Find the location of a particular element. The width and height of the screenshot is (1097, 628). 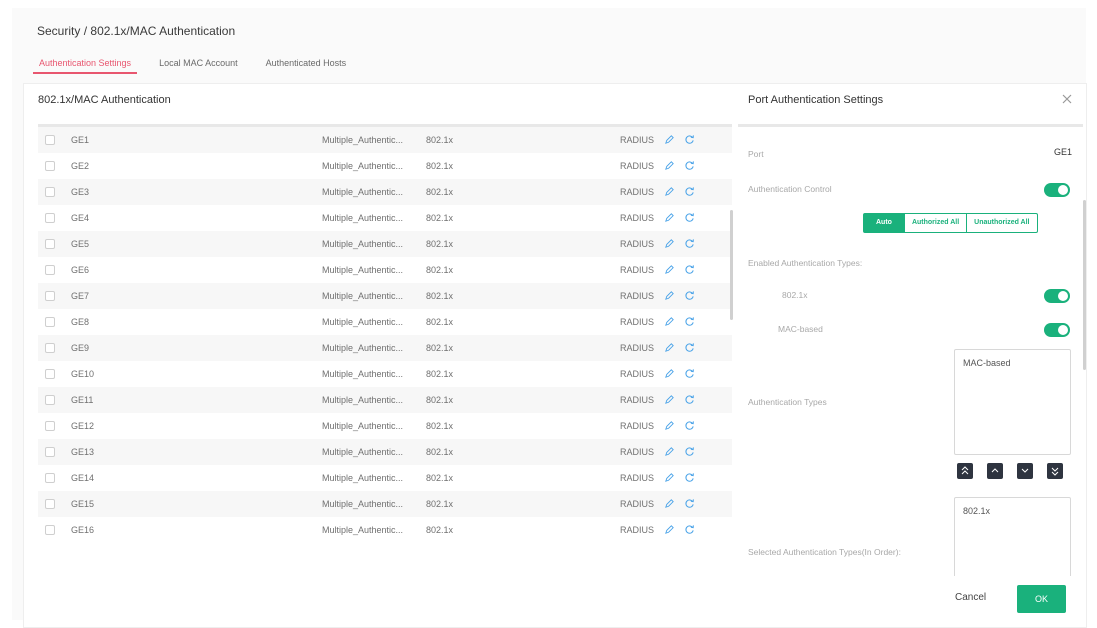

table-row: GE5 Multiple_Authentic... 802.1x RADIUS is located at coordinates (385, 244).